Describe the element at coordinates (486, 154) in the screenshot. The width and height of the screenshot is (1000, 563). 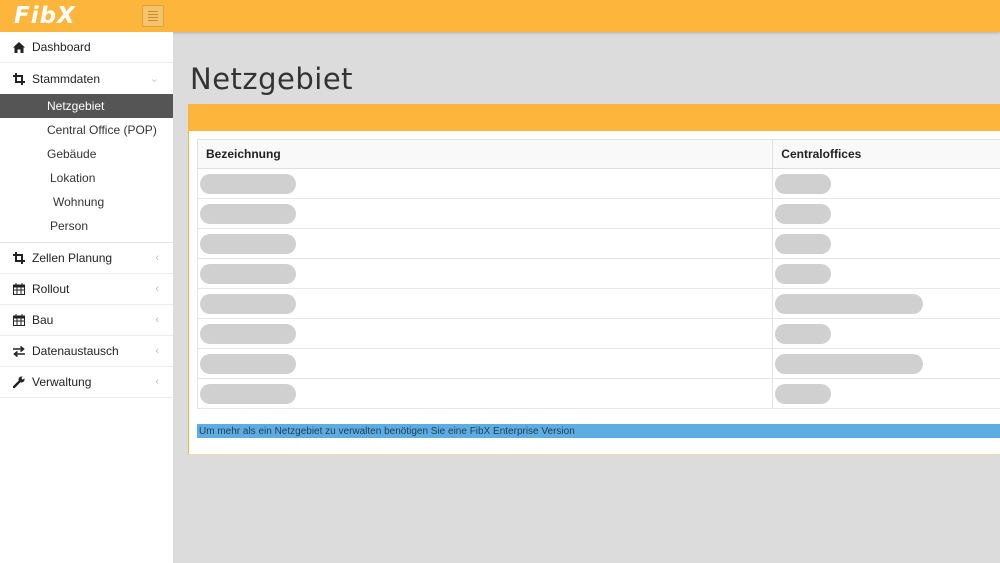
I see `column-header-bezeichnung: Bezeichnung` at that location.